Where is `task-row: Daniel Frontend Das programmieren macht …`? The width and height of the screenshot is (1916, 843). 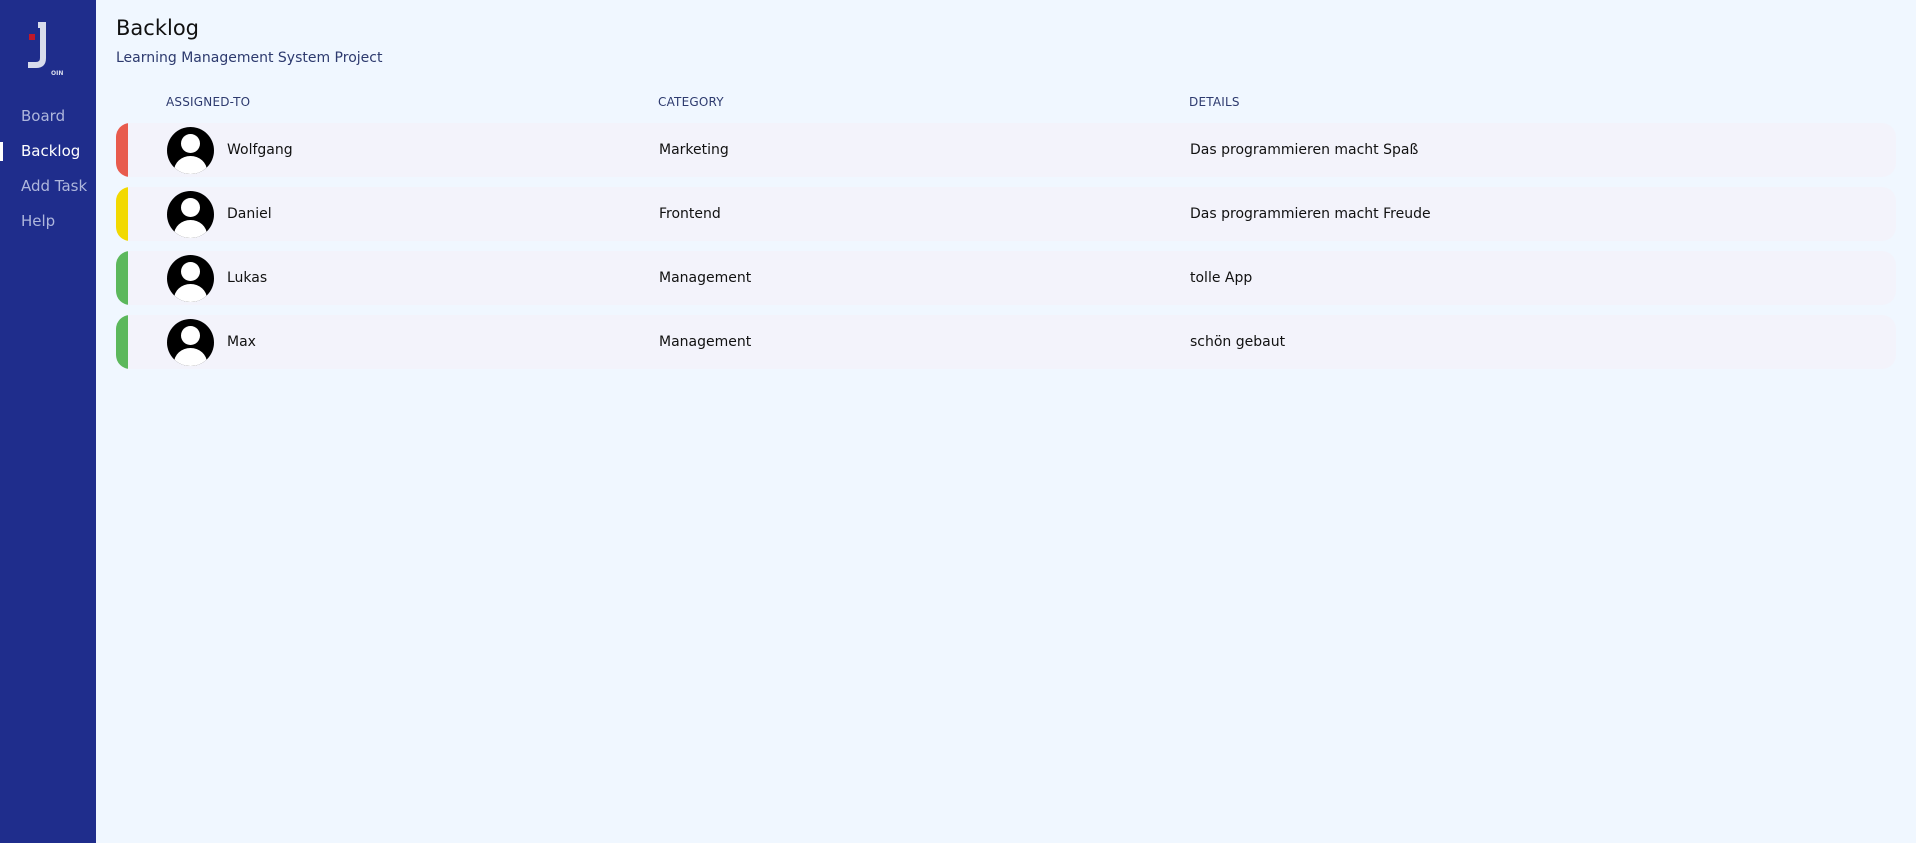
task-row: Daniel Frontend Das programmieren macht … is located at coordinates (1006, 214).